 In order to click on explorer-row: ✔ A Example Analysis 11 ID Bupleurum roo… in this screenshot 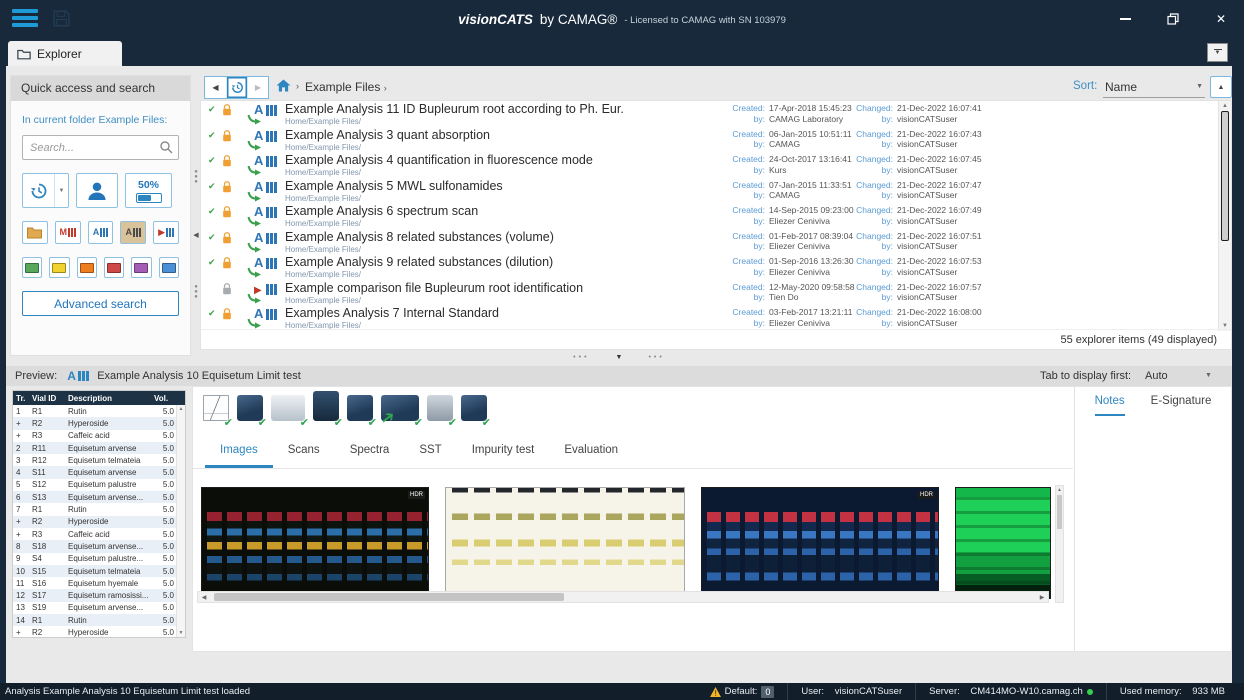, I will do `click(709, 114)`.